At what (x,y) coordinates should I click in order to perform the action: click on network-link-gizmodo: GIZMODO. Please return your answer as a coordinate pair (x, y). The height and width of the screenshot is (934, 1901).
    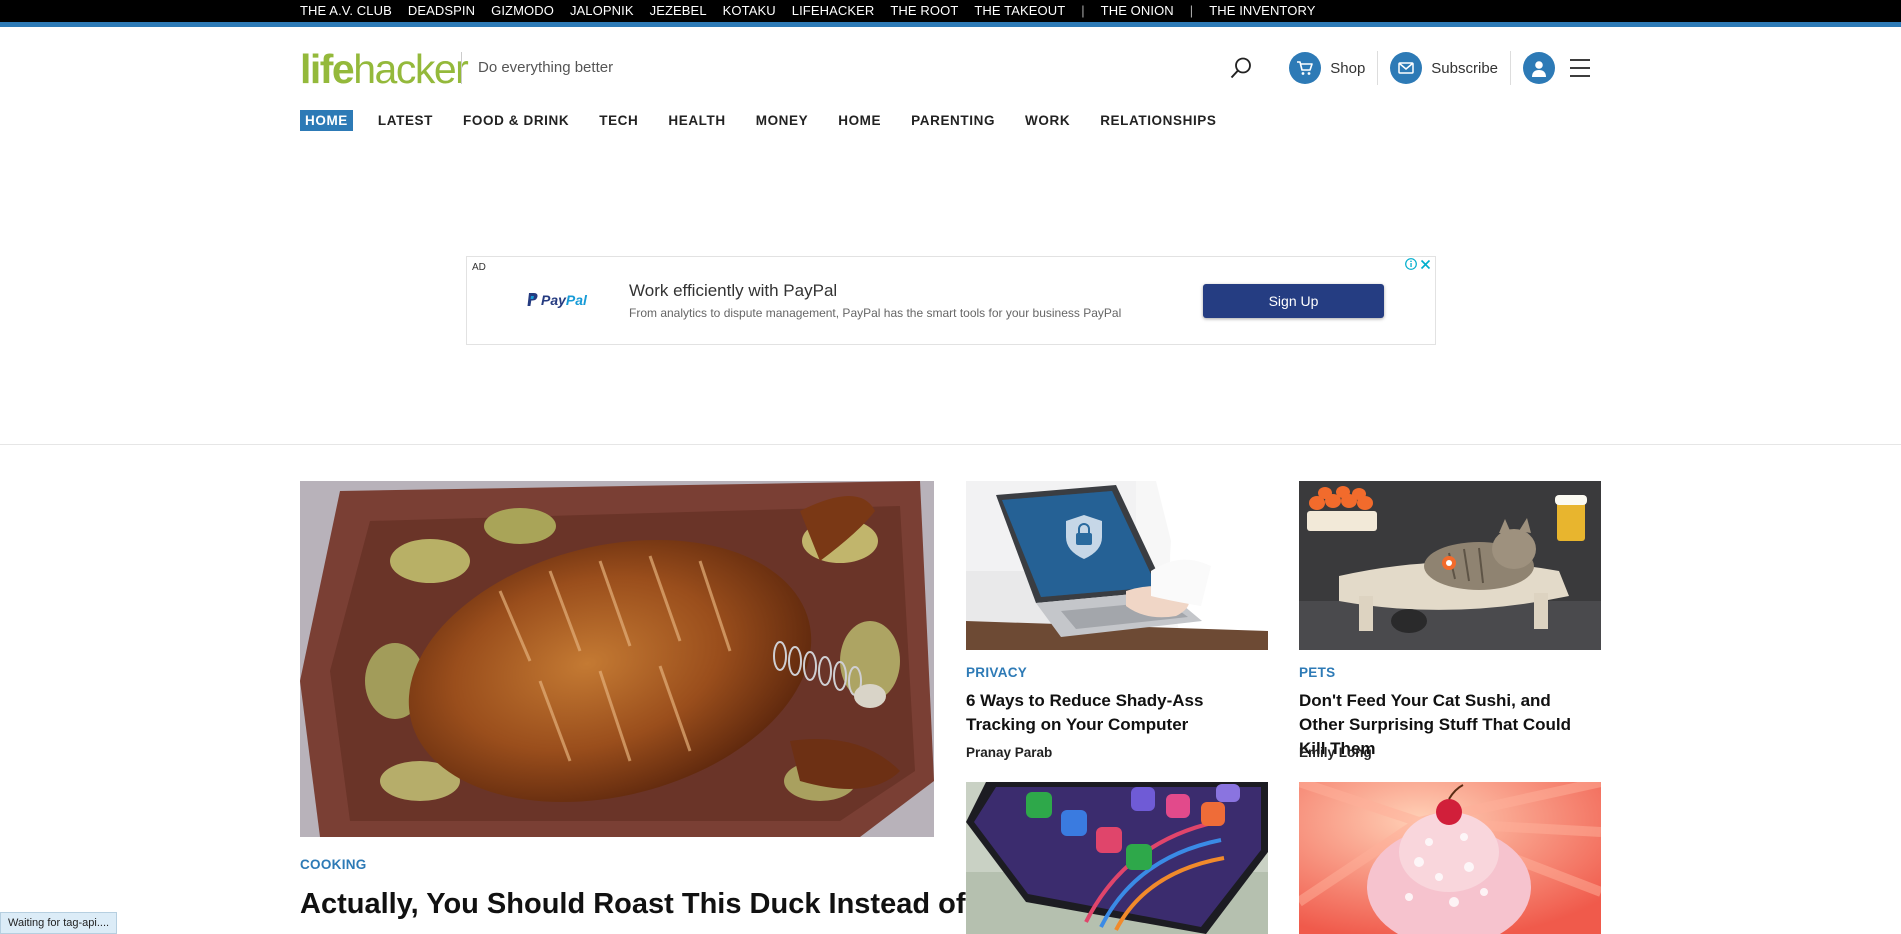
    Looking at the image, I should click on (522, 10).